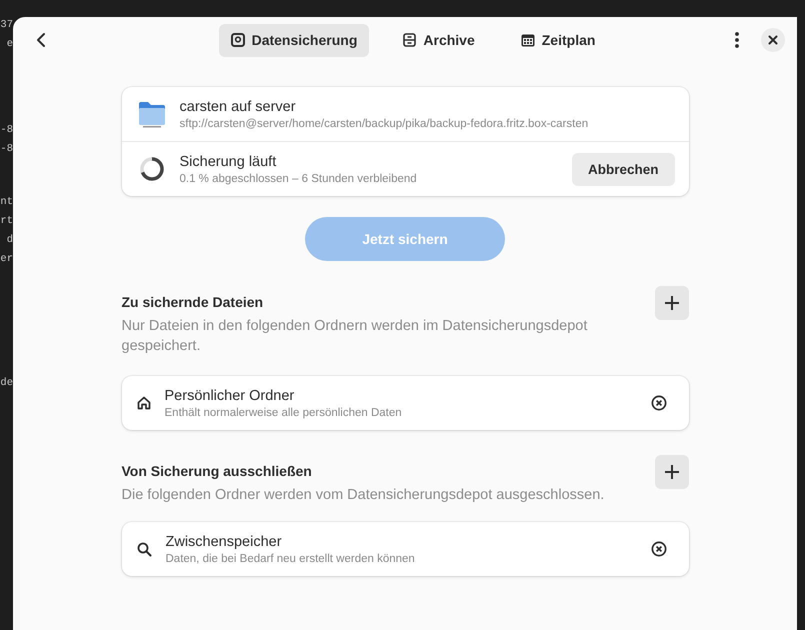 This screenshot has height=630, width=805. I want to click on terminal-text: 37, so click(6, 25).